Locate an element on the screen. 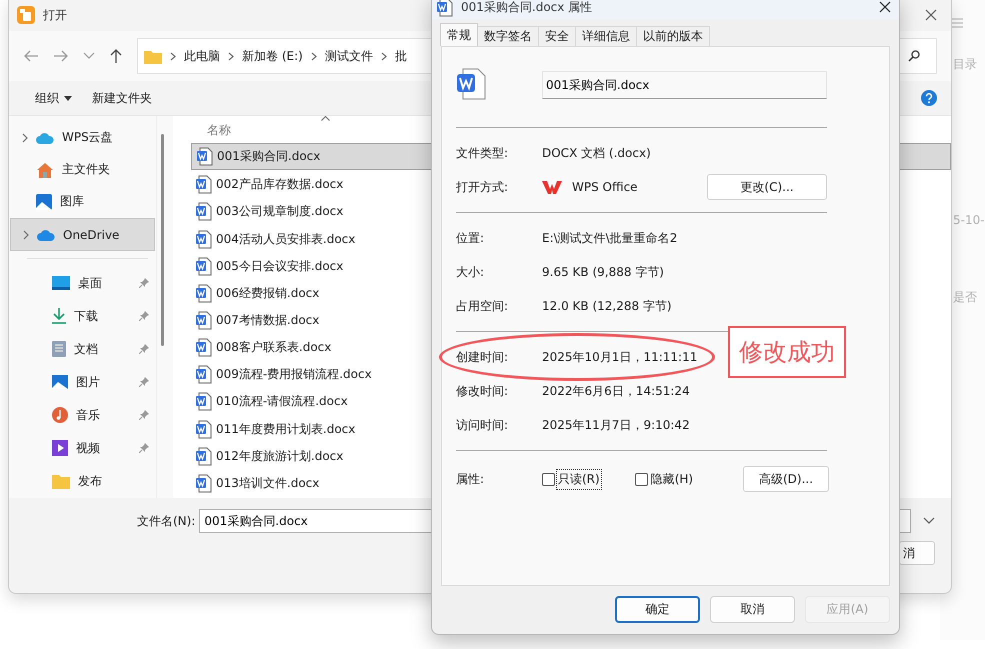  faded-text: 5-10- is located at coordinates (969, 220).